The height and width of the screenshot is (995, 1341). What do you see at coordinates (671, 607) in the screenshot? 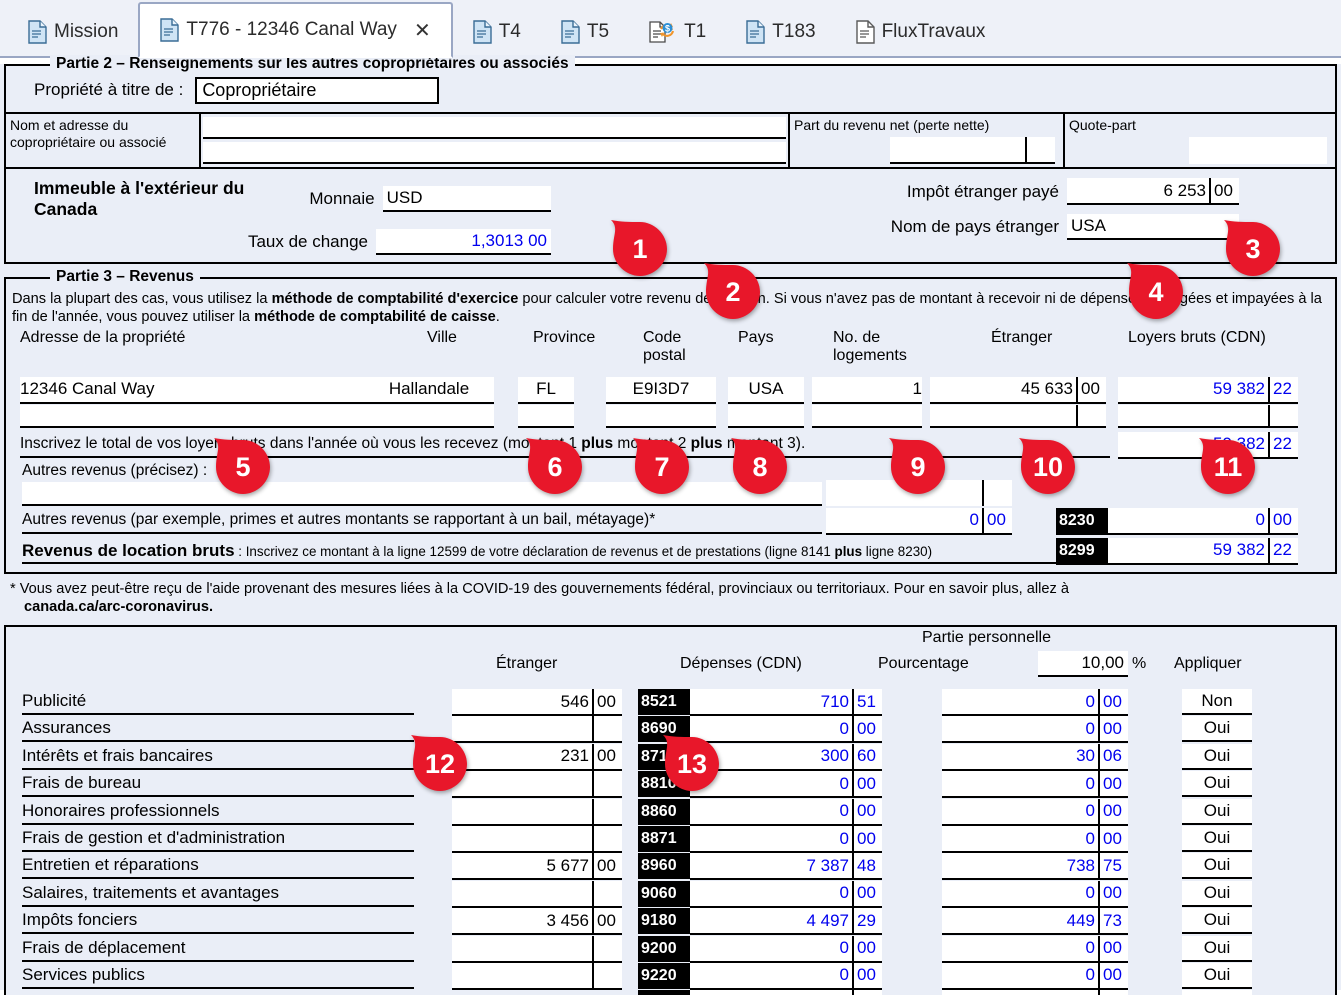
I see `covid-note-link: canada.ca/arc-coronavirus.` at bounding box center [671, 607].